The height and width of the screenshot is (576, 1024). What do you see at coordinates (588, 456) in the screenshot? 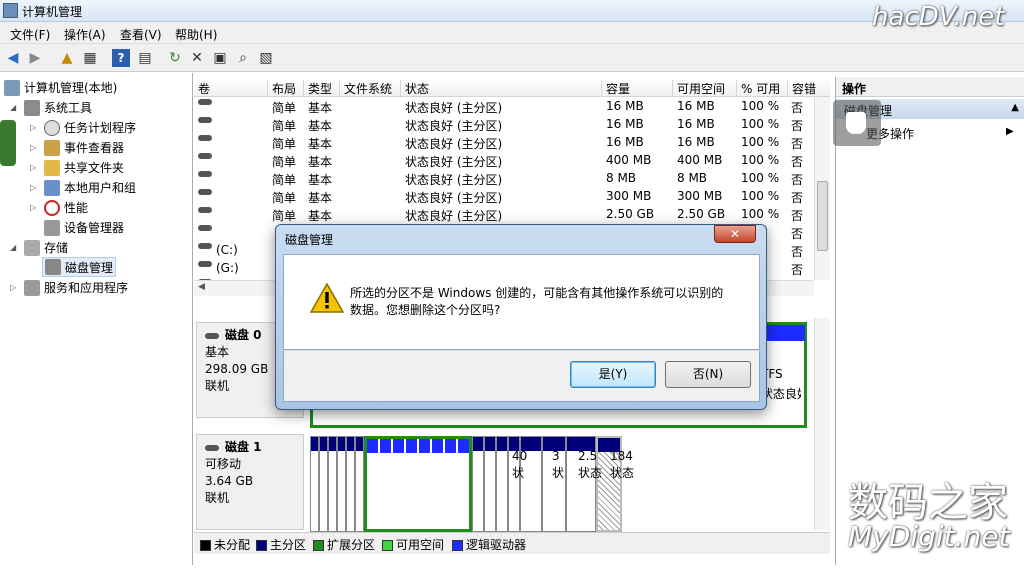
I see `disk1-part3-size: 2.5` at bounding box center [588, 456].